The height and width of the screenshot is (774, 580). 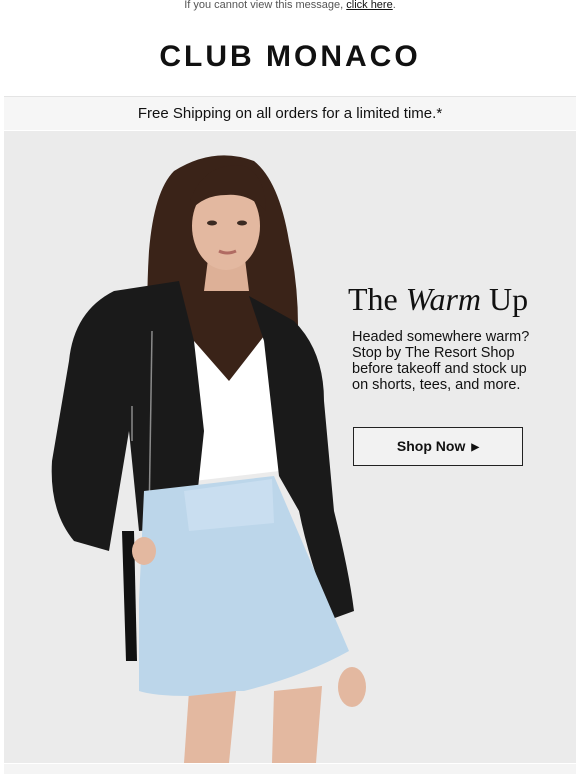 What do you see at coordinates (265, 5) in the screenshot?
I see `preheader-text: If you cannot view this message,` at bounding box center [265, 5].